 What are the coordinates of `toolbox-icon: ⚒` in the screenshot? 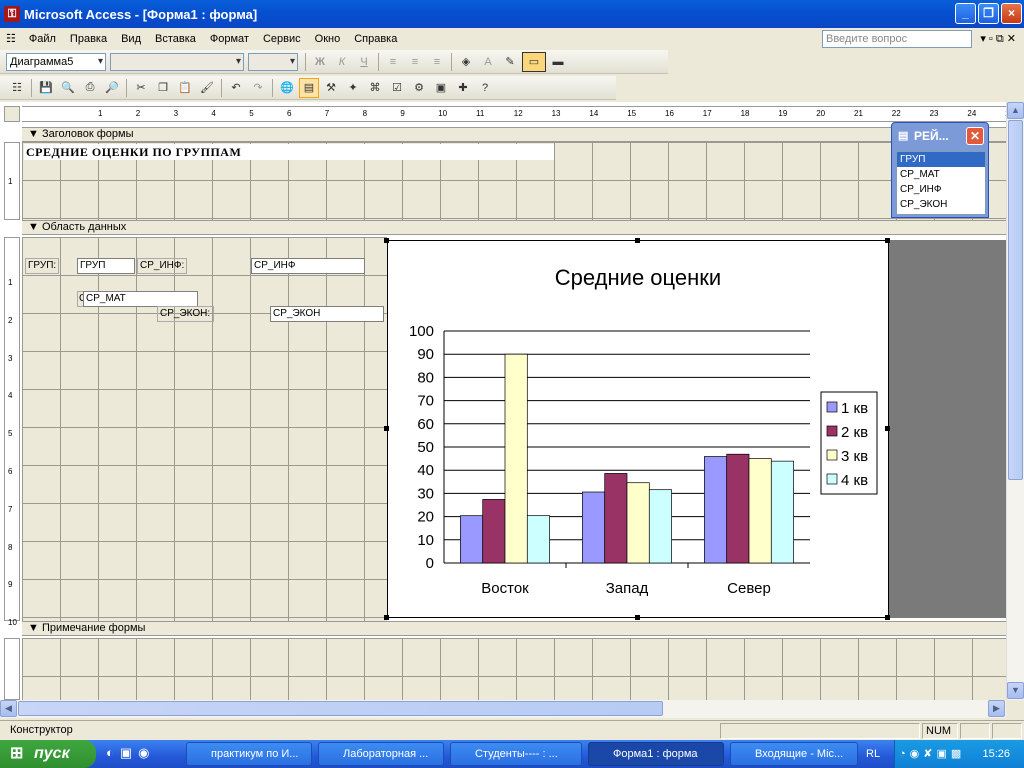 It's located at (331, 88).